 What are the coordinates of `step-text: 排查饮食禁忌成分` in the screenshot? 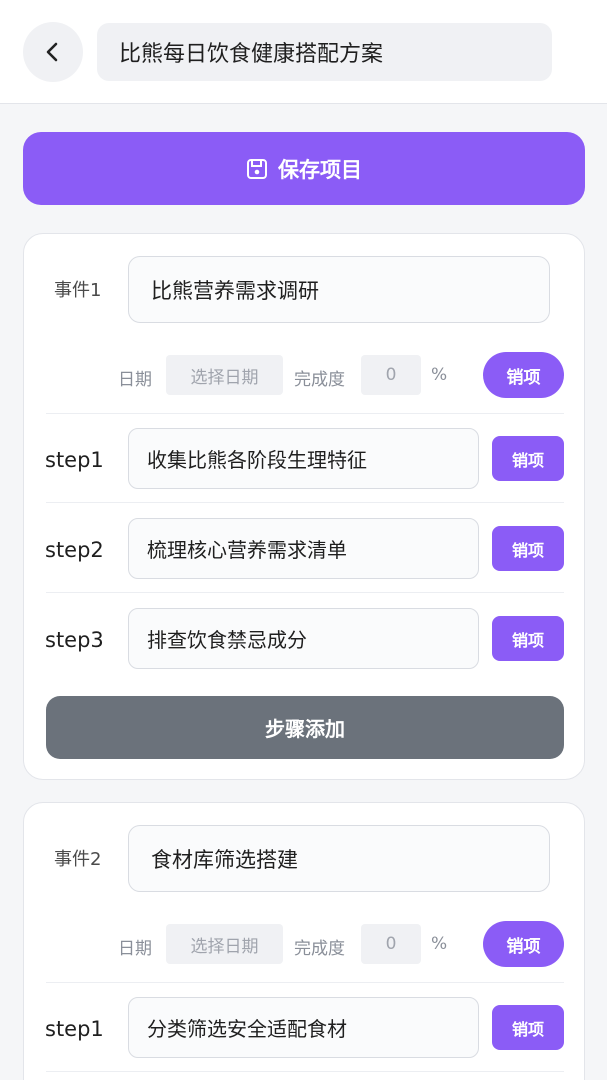 It's located at (227, 640).